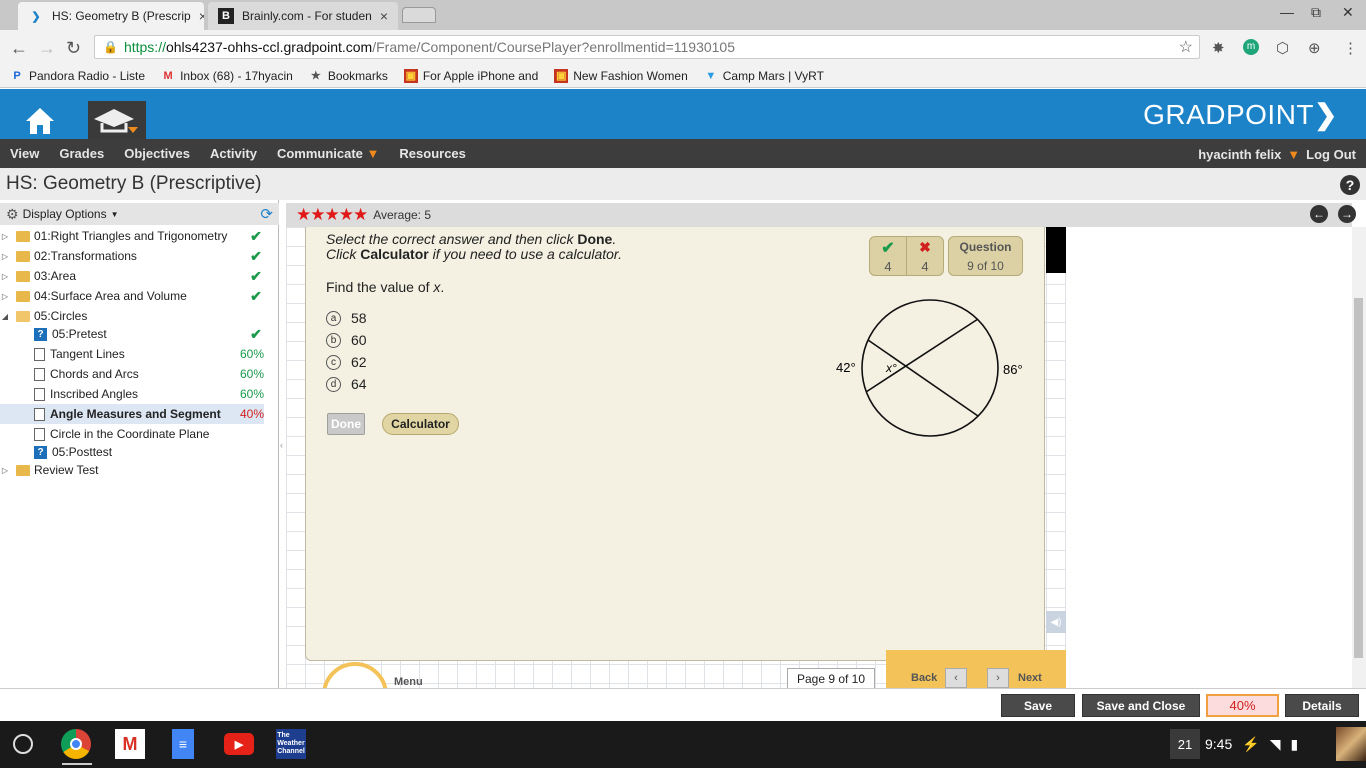 This screenshot has width=1366, height=768. I want to click on radio-bubble: a, so click(333, 318).